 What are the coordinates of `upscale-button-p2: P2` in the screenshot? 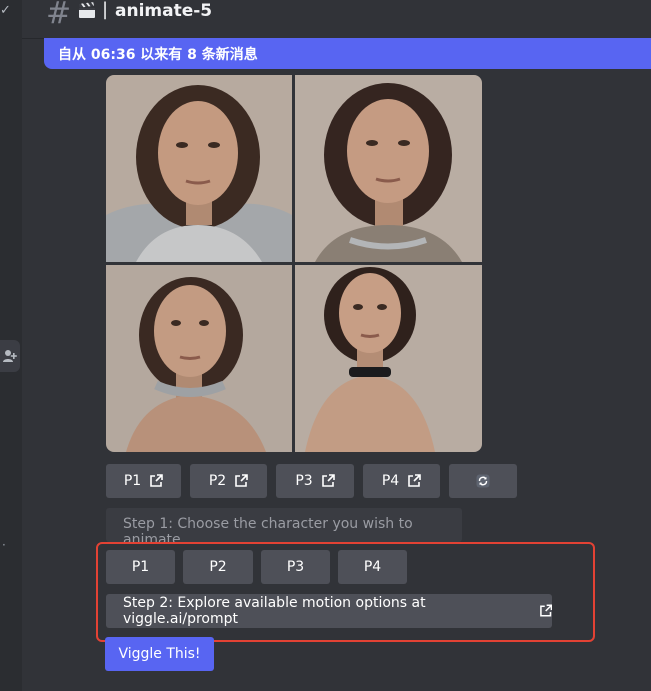 It's located at (228, 481).